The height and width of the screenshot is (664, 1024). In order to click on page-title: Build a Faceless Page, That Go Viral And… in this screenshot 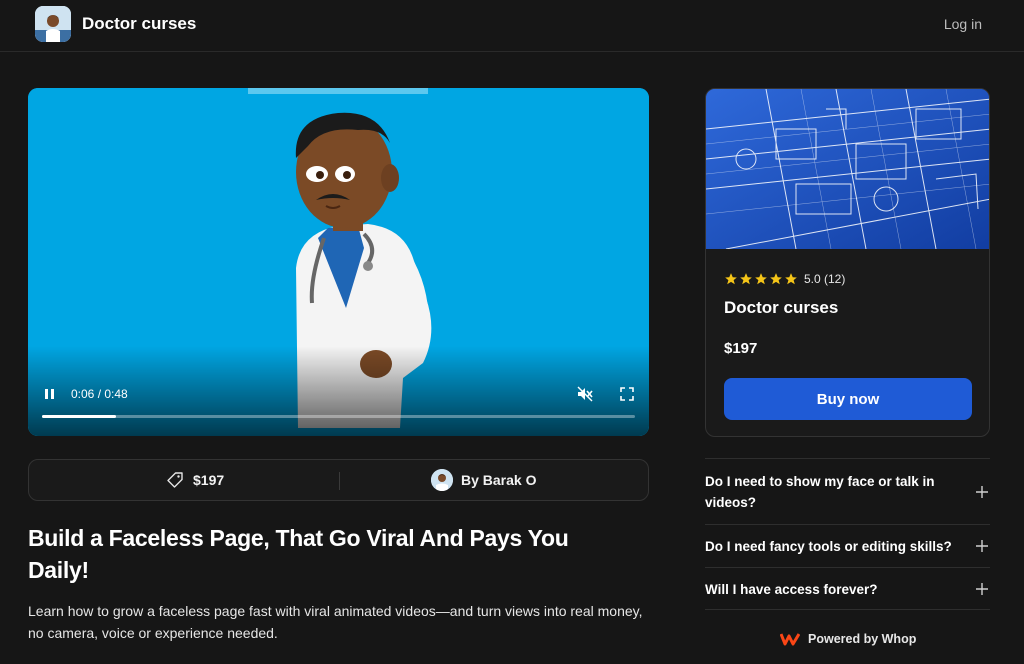, I will do `click(298, 554)`.